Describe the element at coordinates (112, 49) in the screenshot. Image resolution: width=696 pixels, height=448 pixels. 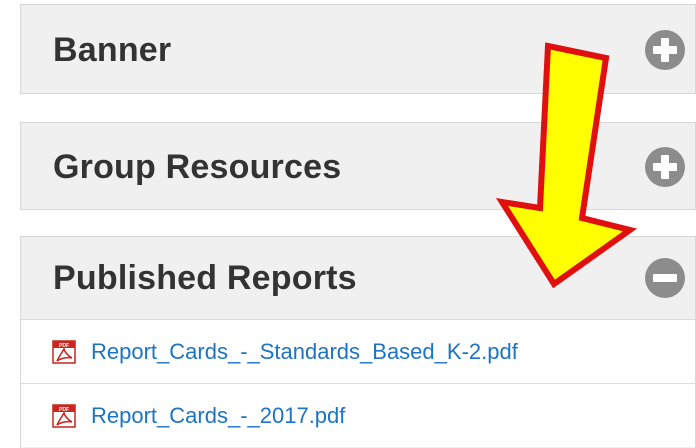
I see `banner-panel-title: Banner` at that location.